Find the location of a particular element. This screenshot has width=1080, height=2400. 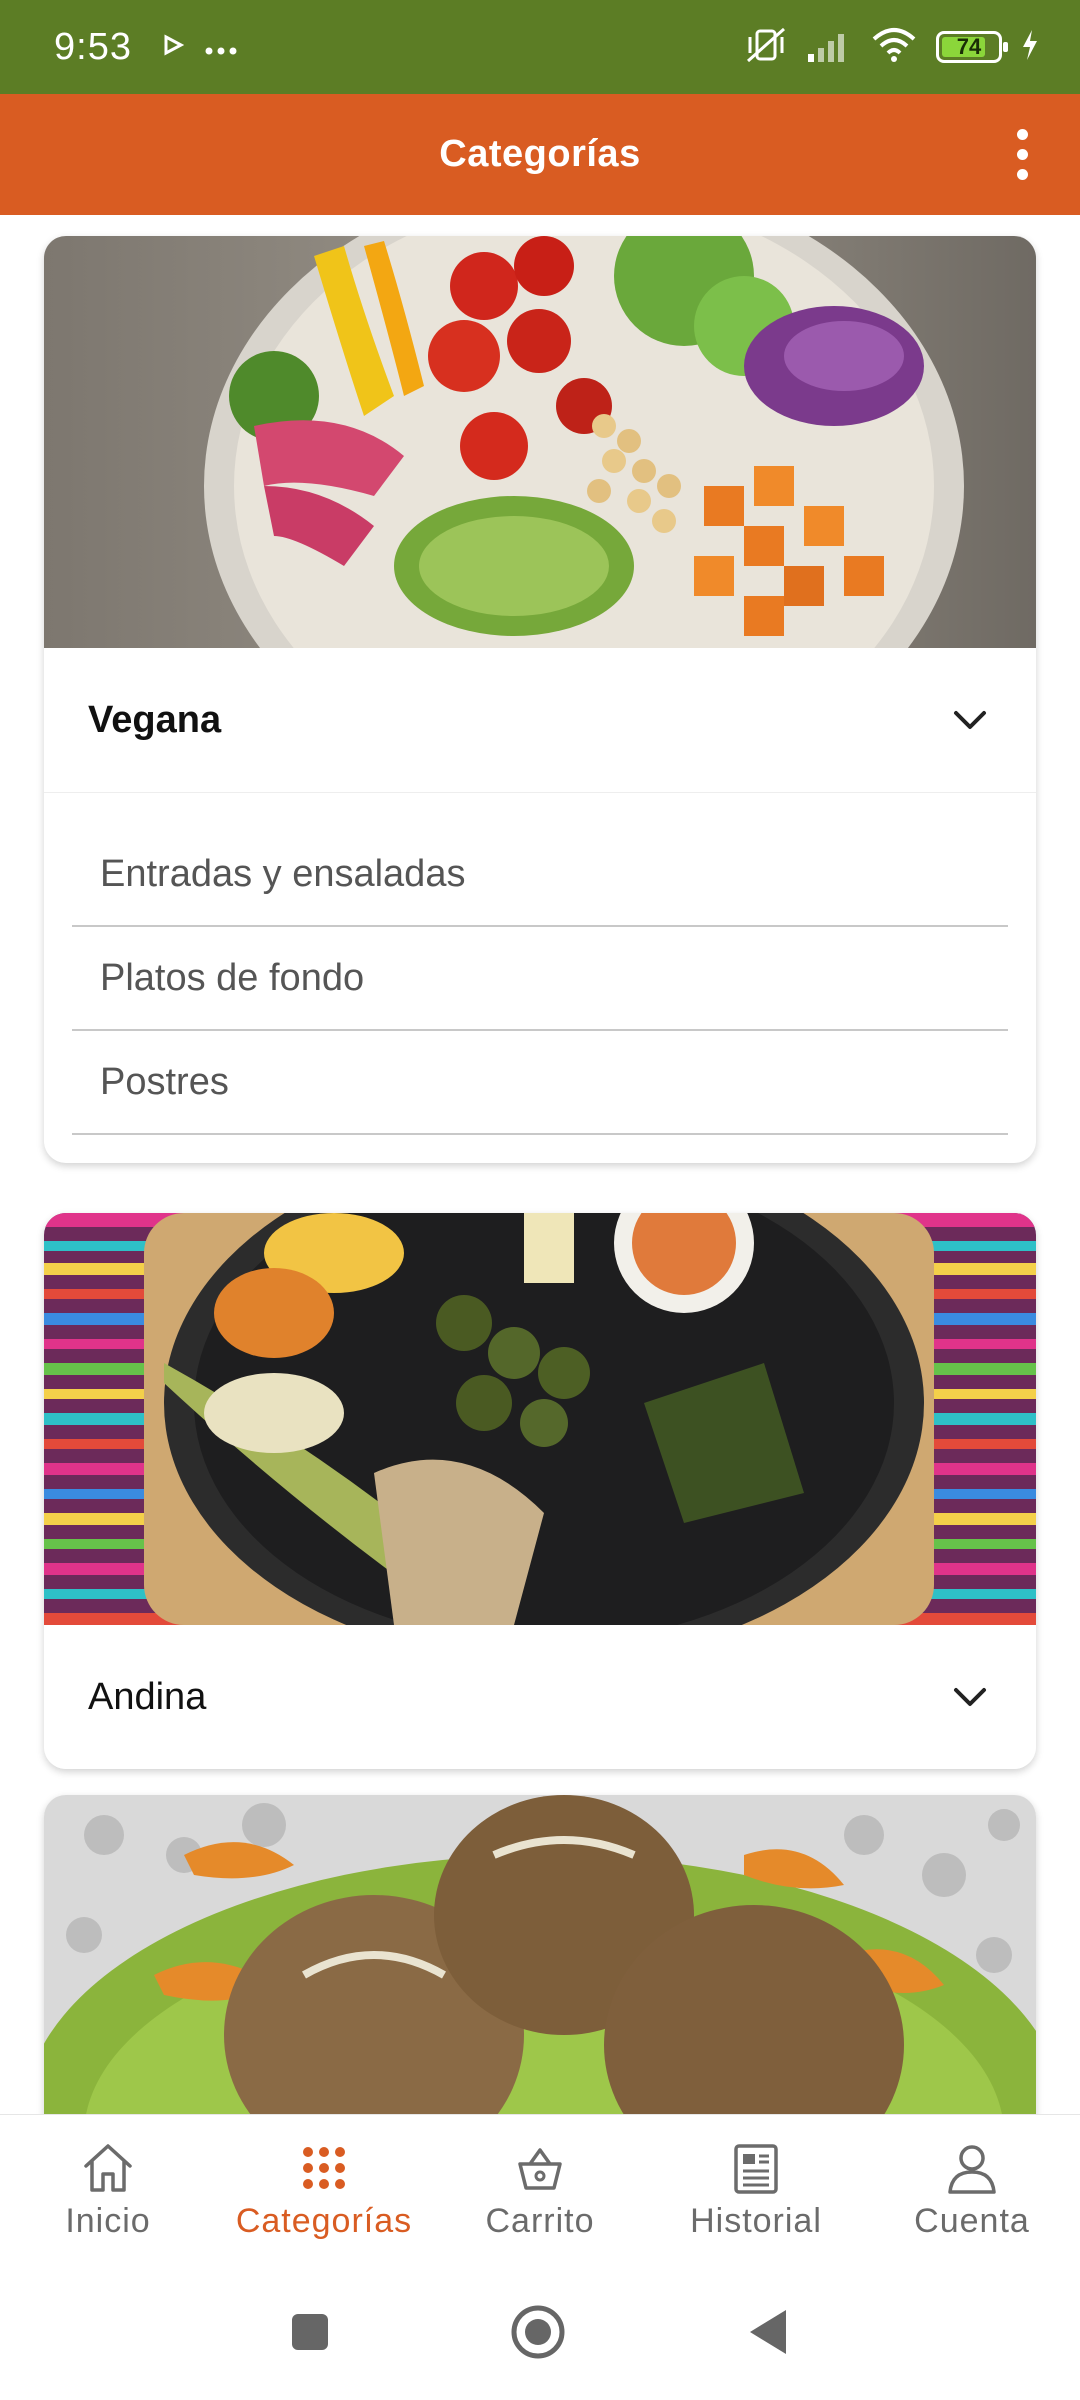

subcategory-item: Platos de fondo is located at coordinates (540, 979).